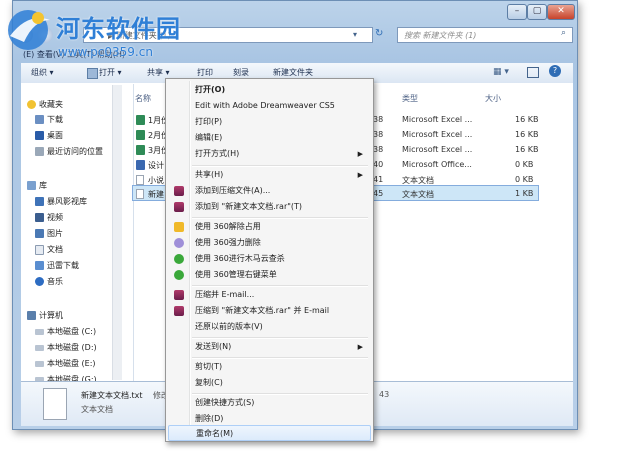  Describe the element at coordinates (228, 226) in the screenshot. I see `menu-item-label: 使用 360解除占用` at that location.